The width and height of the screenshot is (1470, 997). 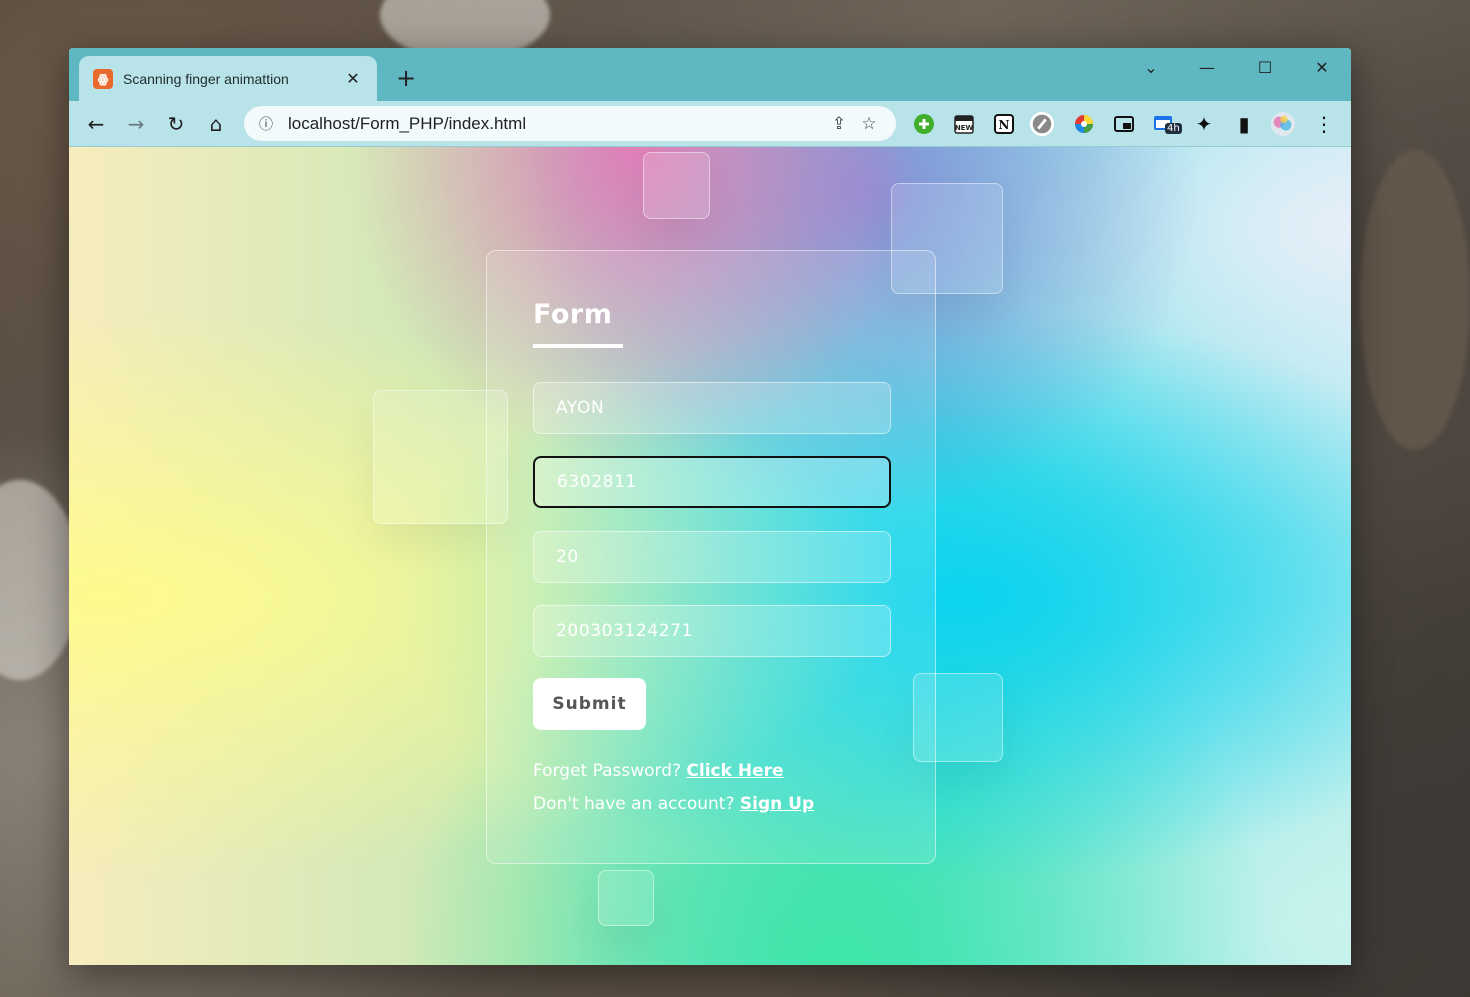 I want to click on new-calendar-extension-icon: NEW, so click(x=964, y=124).